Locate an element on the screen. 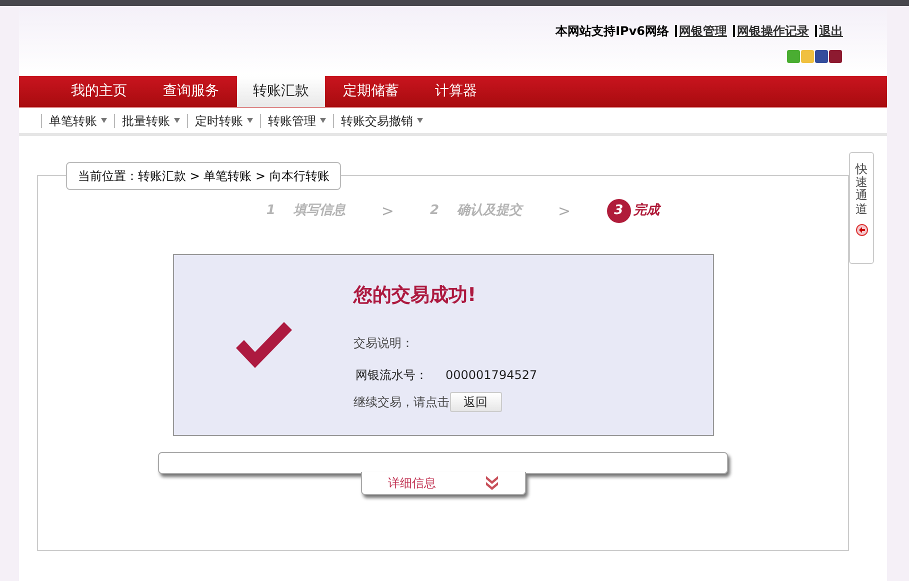  quick-access-tab: 快速通道 is located at coordinates (861, 208).